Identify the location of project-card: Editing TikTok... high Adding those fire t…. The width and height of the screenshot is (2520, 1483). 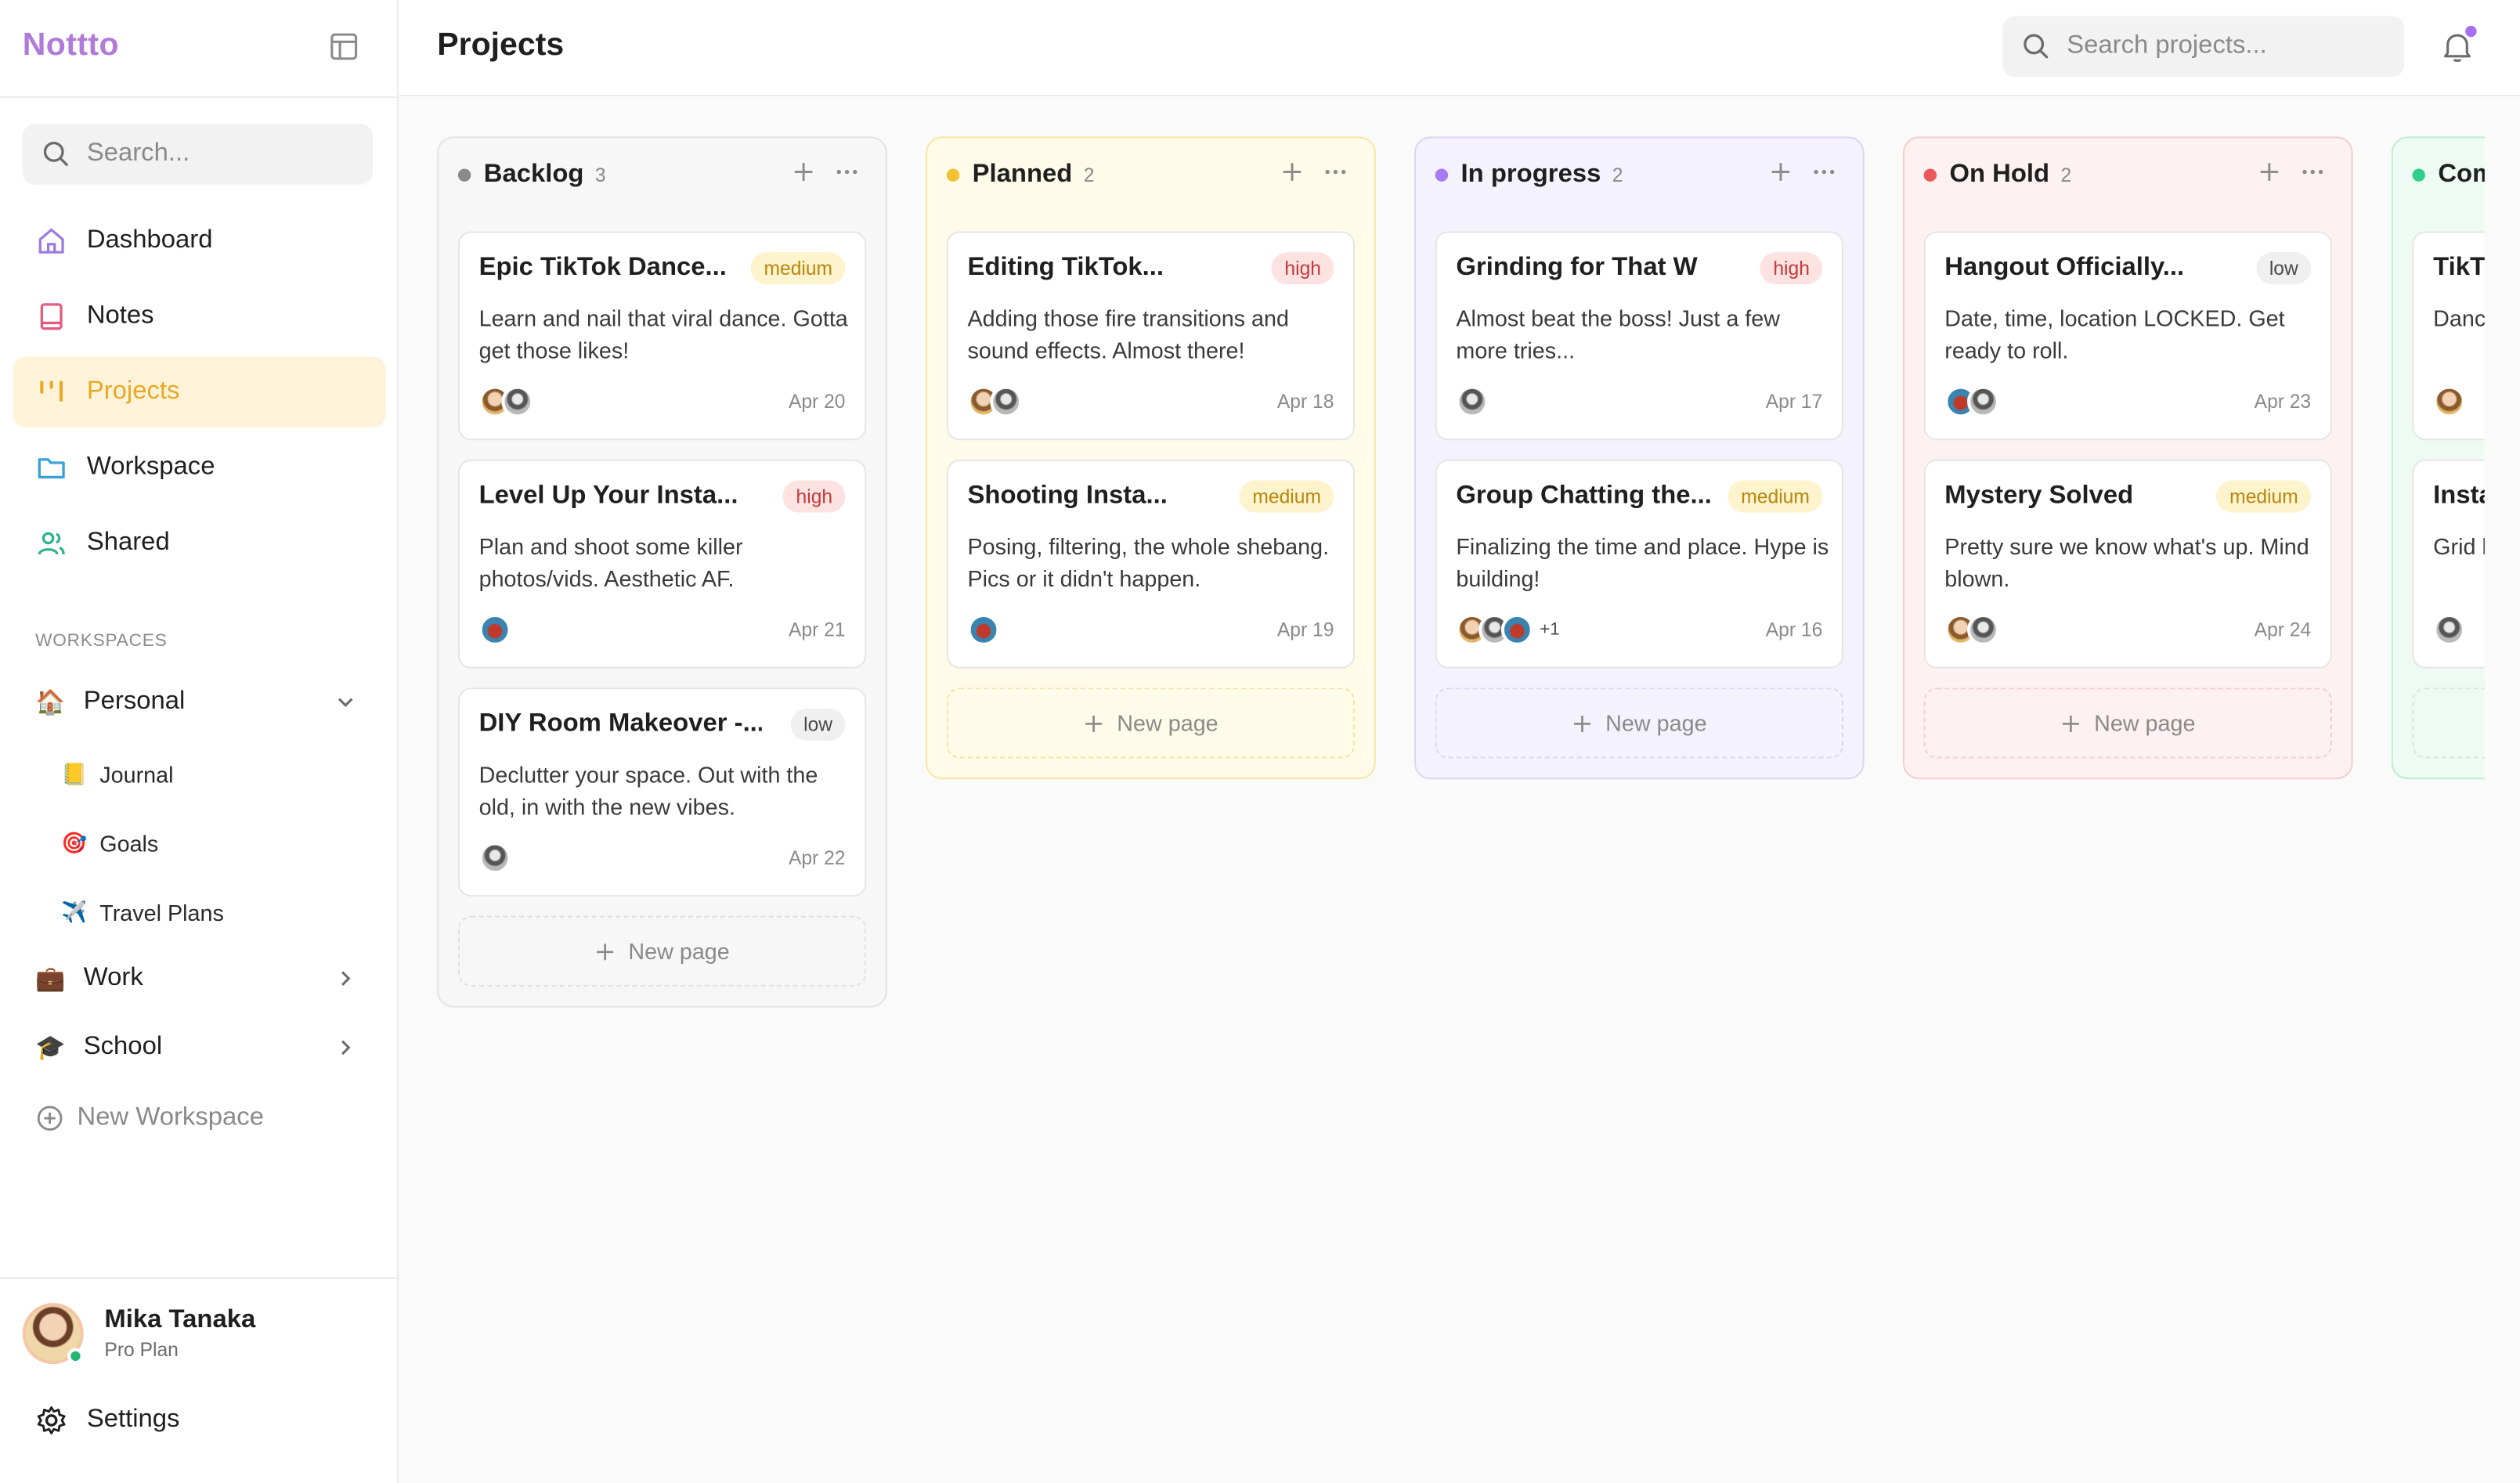
(1151, 336).